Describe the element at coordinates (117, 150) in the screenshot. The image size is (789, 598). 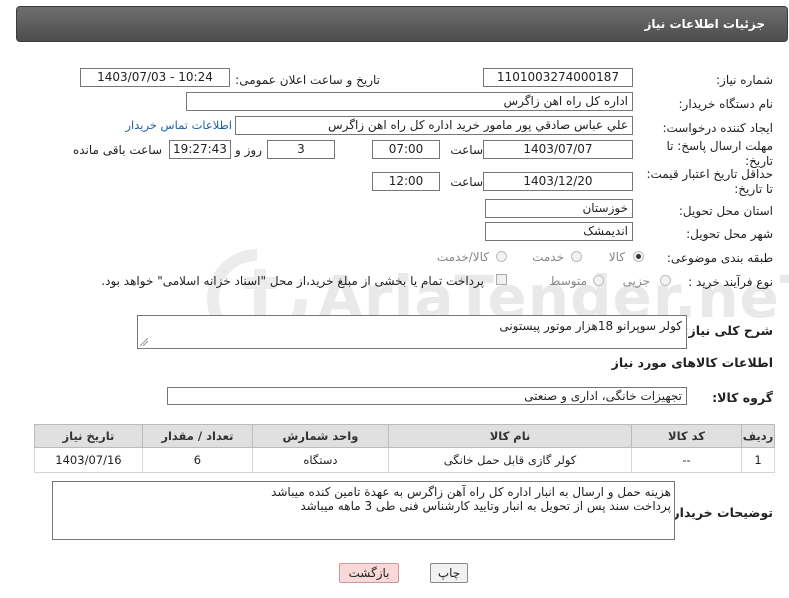
I see `remaining-time-label: ساعت باقی مانده` at that location.